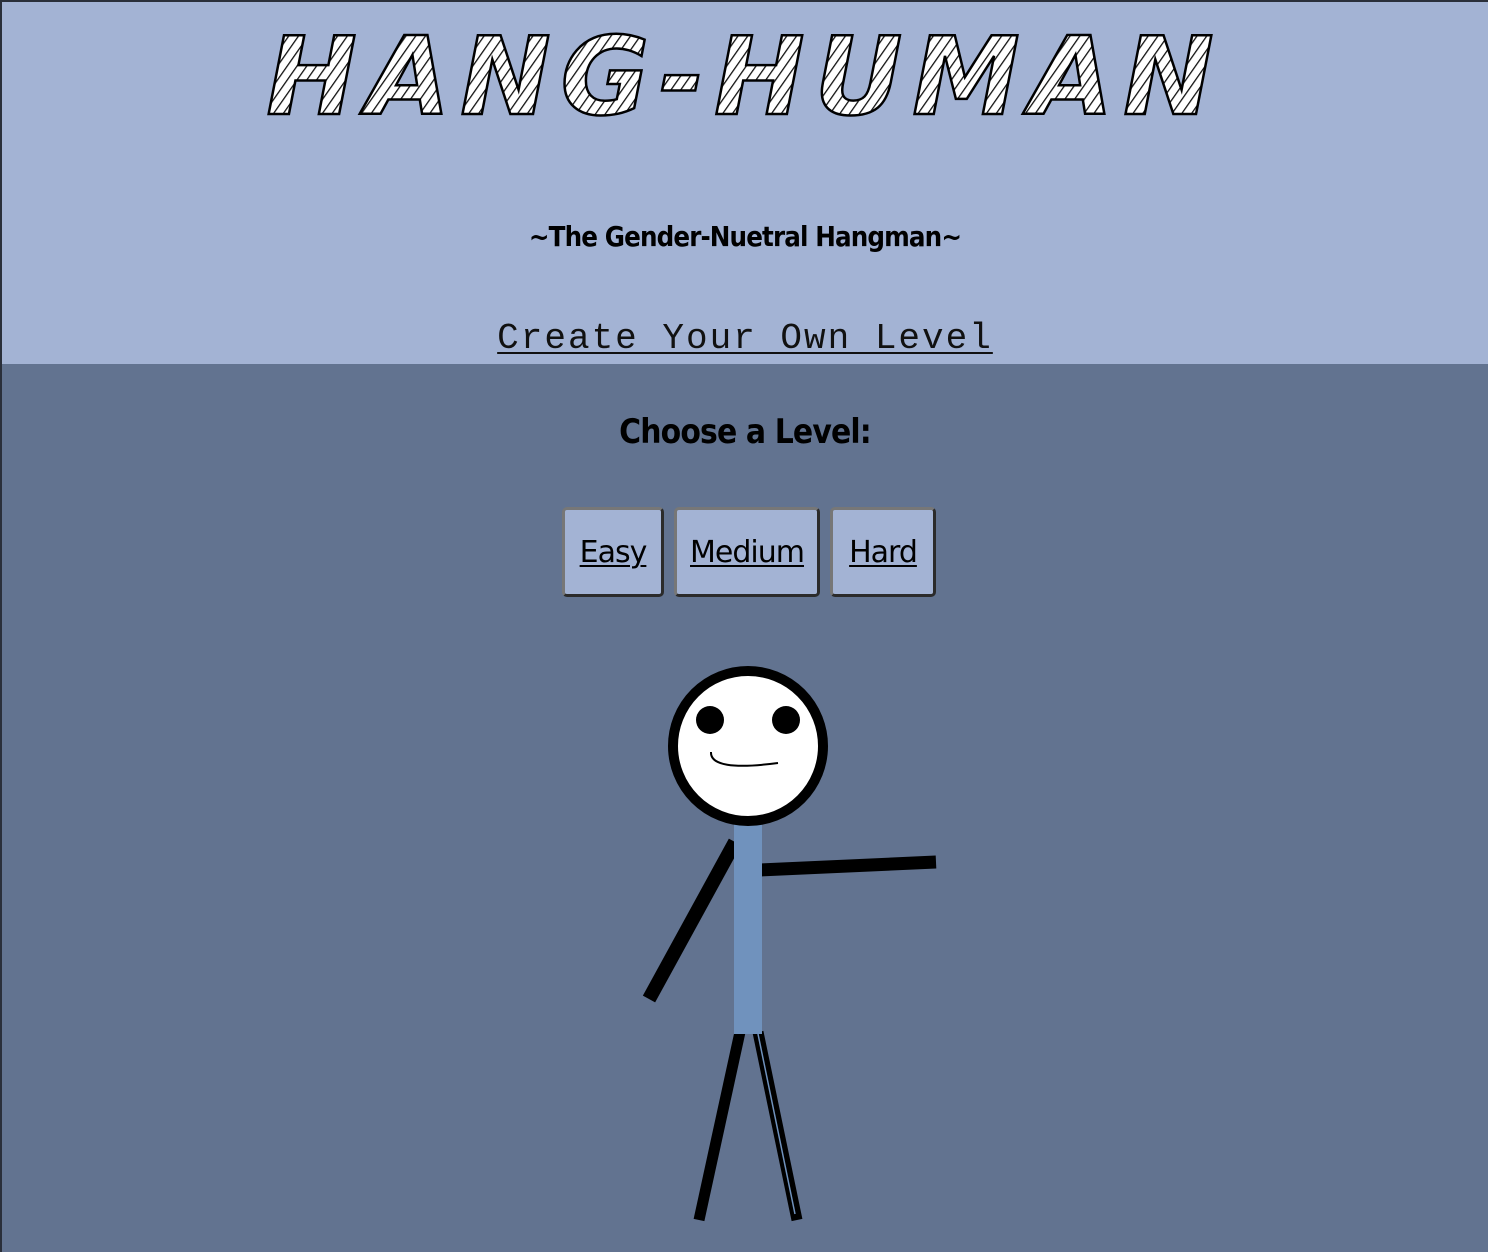  I want to click on left-arm, so click(692, 920).